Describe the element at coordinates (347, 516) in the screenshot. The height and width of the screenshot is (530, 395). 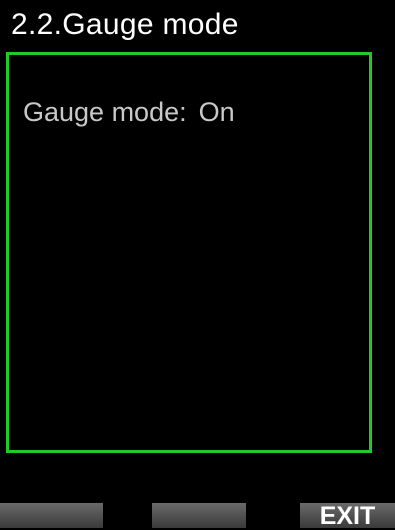
I see `exit-button: EXIT` at that location.